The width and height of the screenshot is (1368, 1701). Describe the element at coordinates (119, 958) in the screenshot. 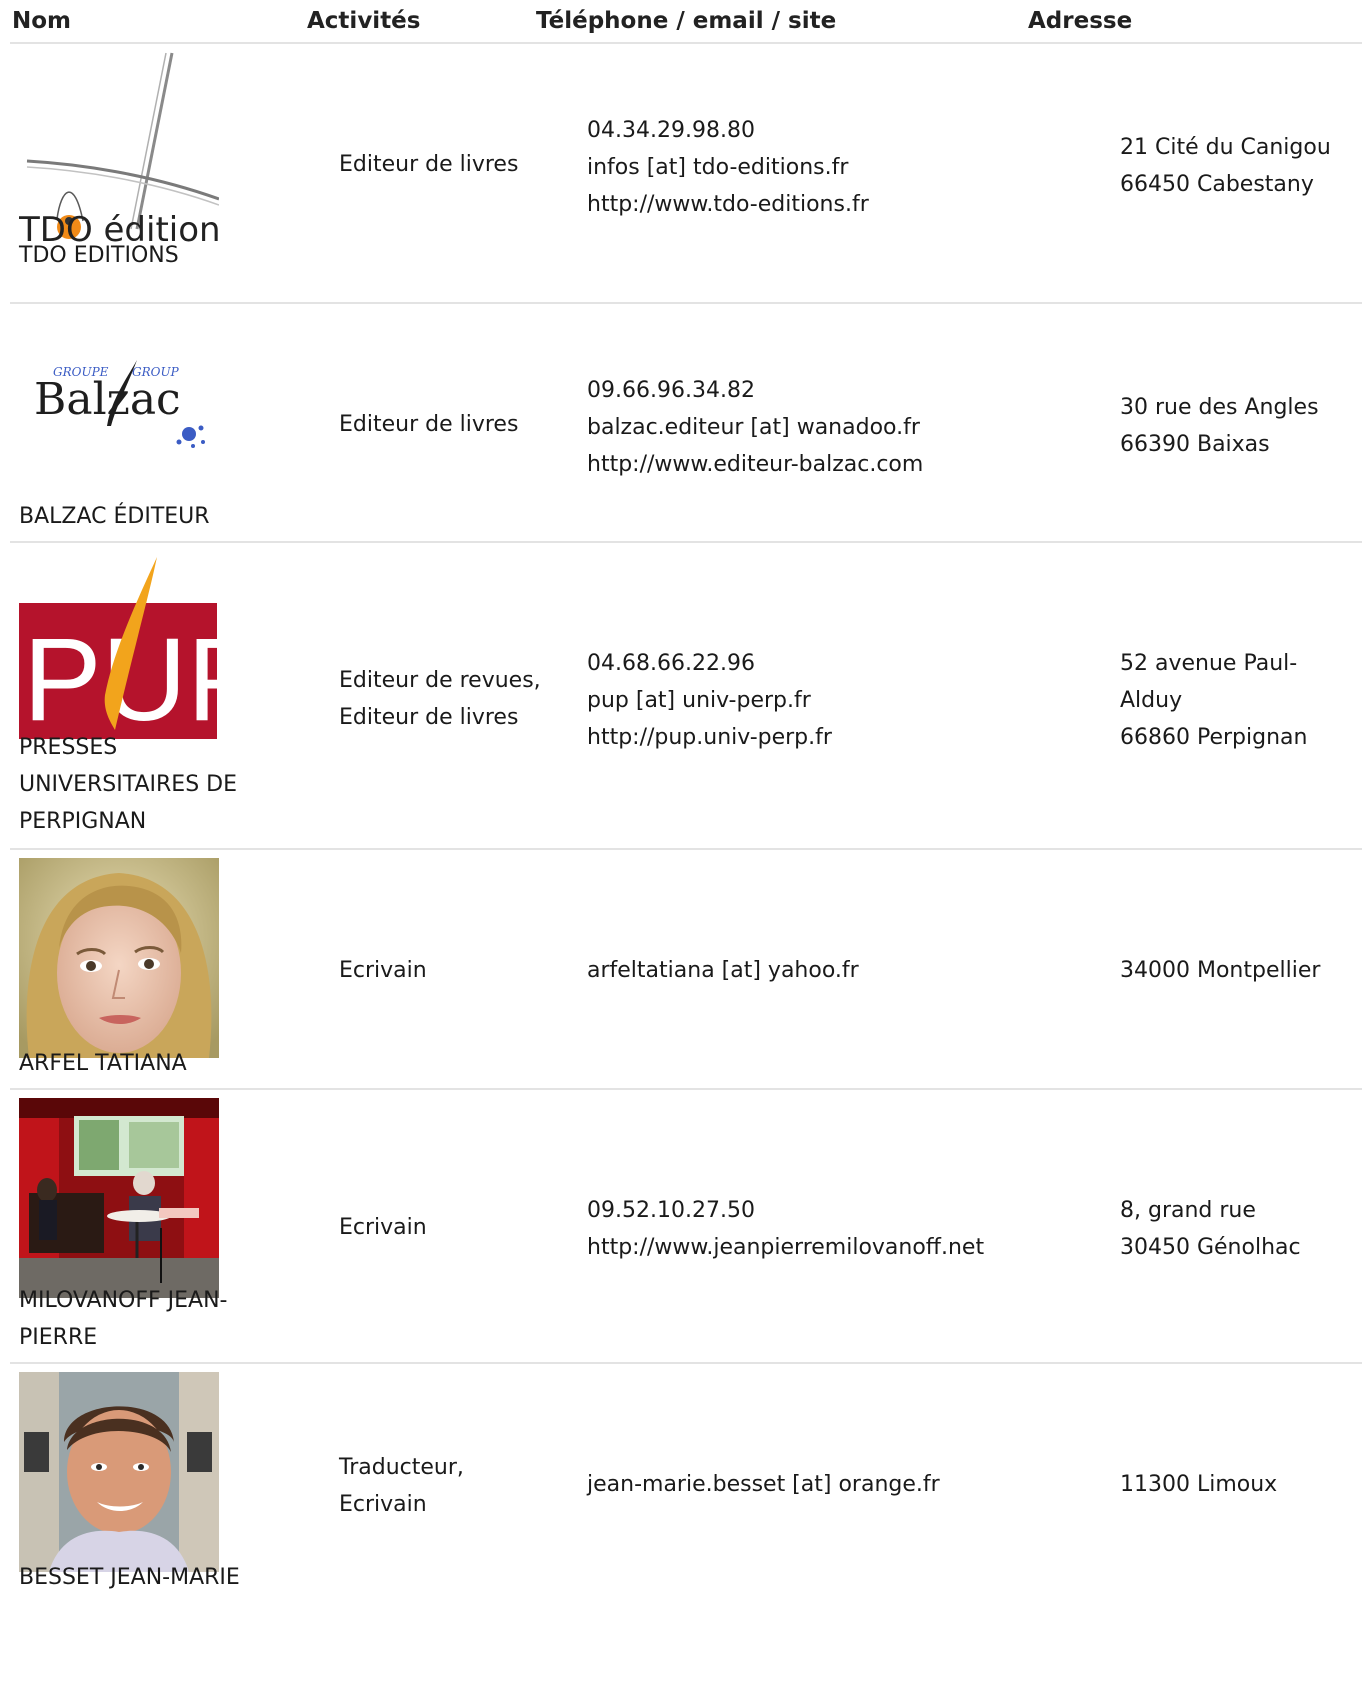

I see `arfel-photo` at that location.